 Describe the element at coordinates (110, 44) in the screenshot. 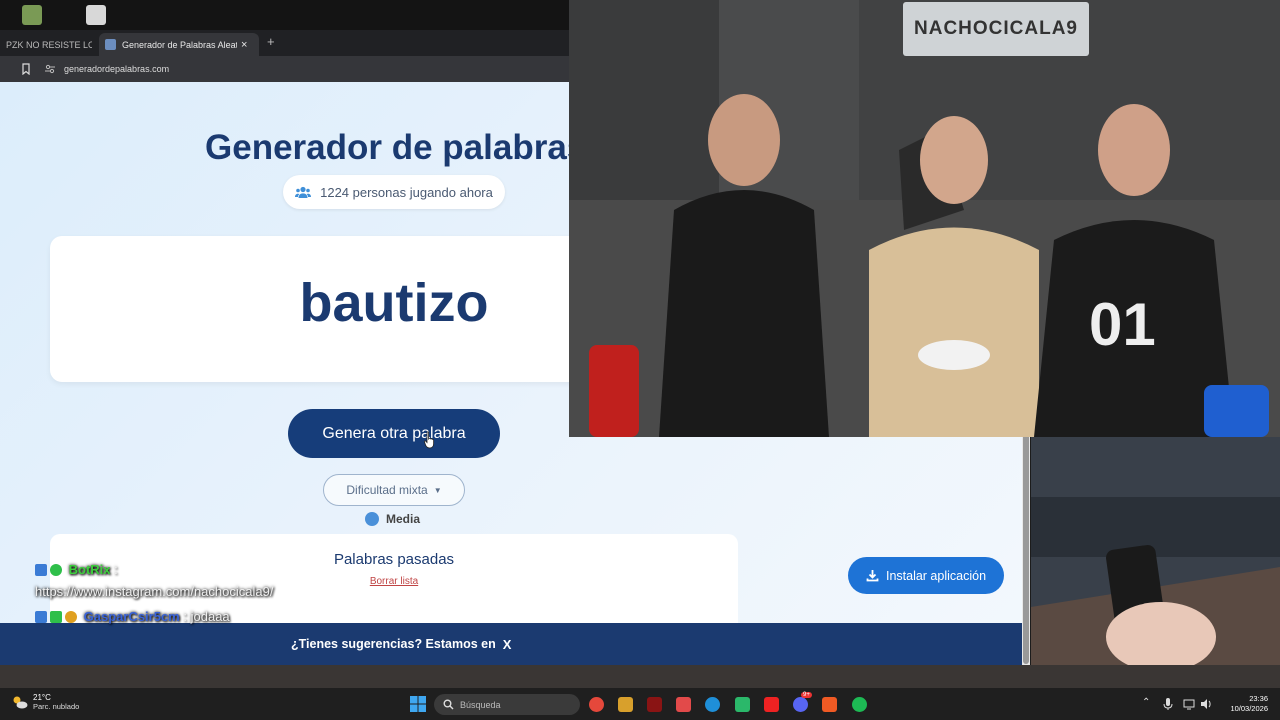

I see `site-favicon-icon` at that location.